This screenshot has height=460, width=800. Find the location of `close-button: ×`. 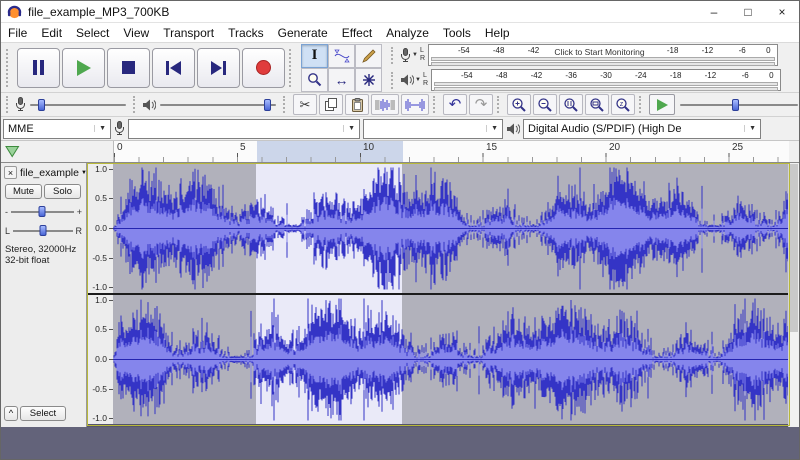

close-button: × is located at coordinates (782, 11).